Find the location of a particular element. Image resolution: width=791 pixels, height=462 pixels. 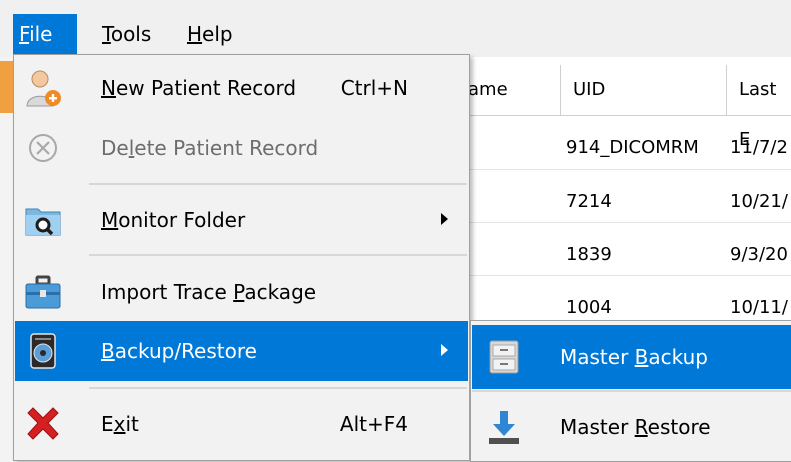

delete-patient-label: Delete Patient Record is located at coordinates (210, 148).